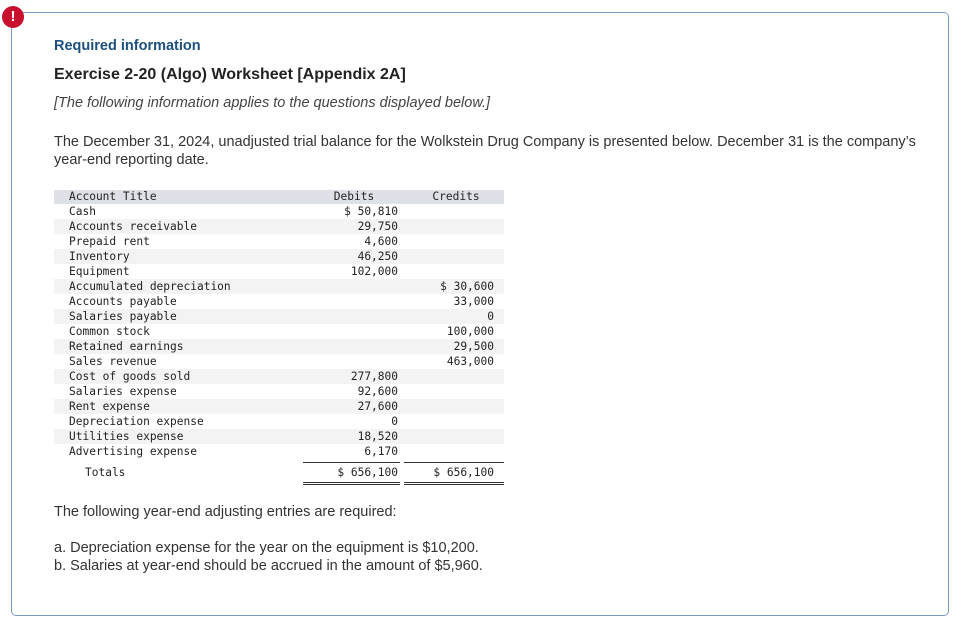  Describe the element at coordinates (279, 241) in the screenshot. I see `table-row: Prepaid rent 4,600` at that location.